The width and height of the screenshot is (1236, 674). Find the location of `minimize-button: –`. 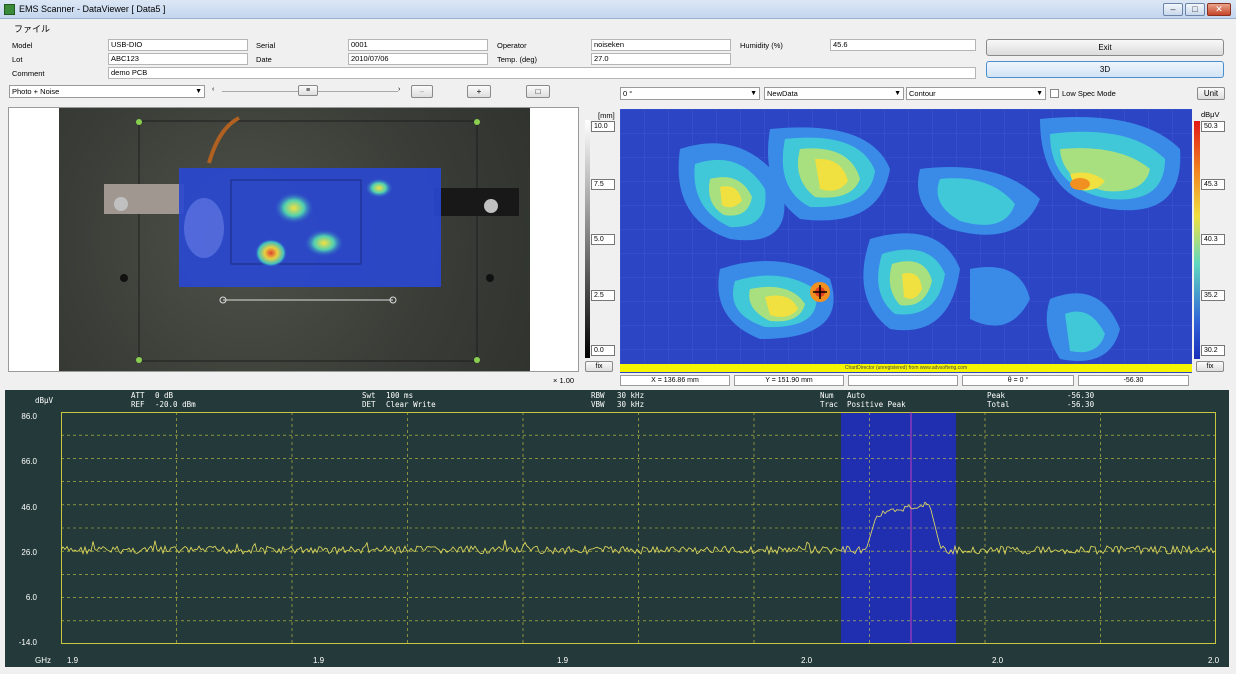

minimize-button: – is located at coordinates (1173, 9).